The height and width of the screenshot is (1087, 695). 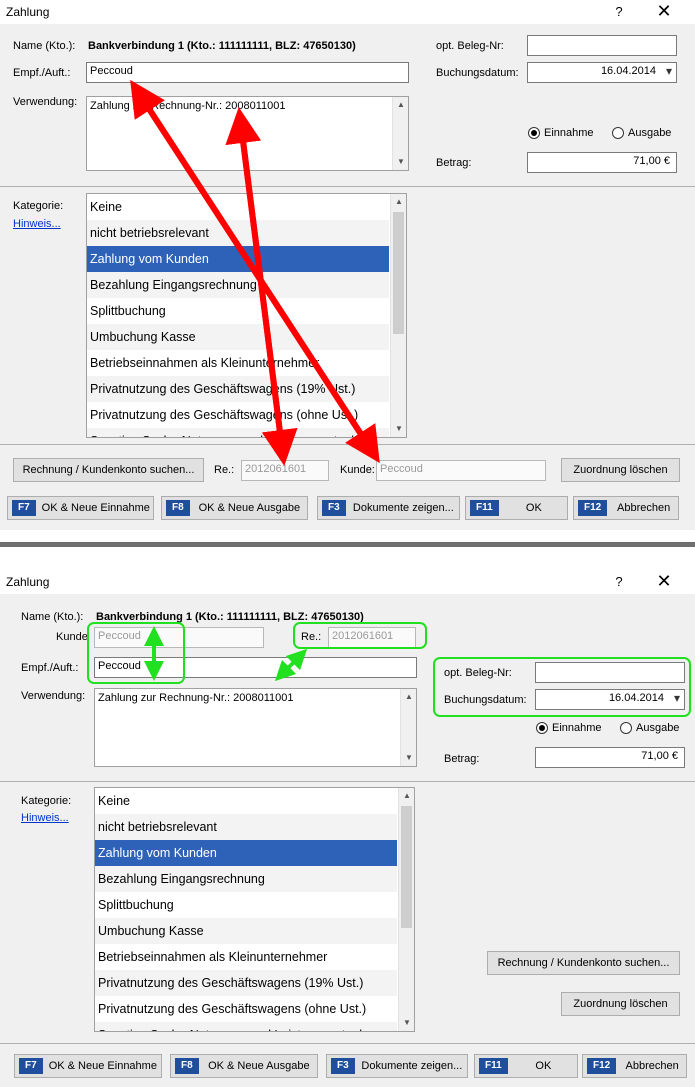 What do you see at coordinates (493, 1066) in the screenshot?
I see `fkey-badge: F11` at bounding box center [493, 1066].